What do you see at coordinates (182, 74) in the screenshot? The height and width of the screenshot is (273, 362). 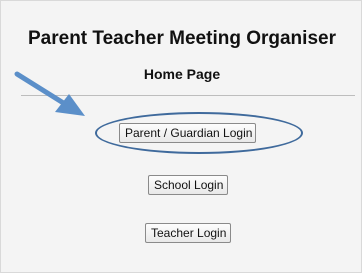 I see `page-heading: Home Page` at bounding box center [182, 74].